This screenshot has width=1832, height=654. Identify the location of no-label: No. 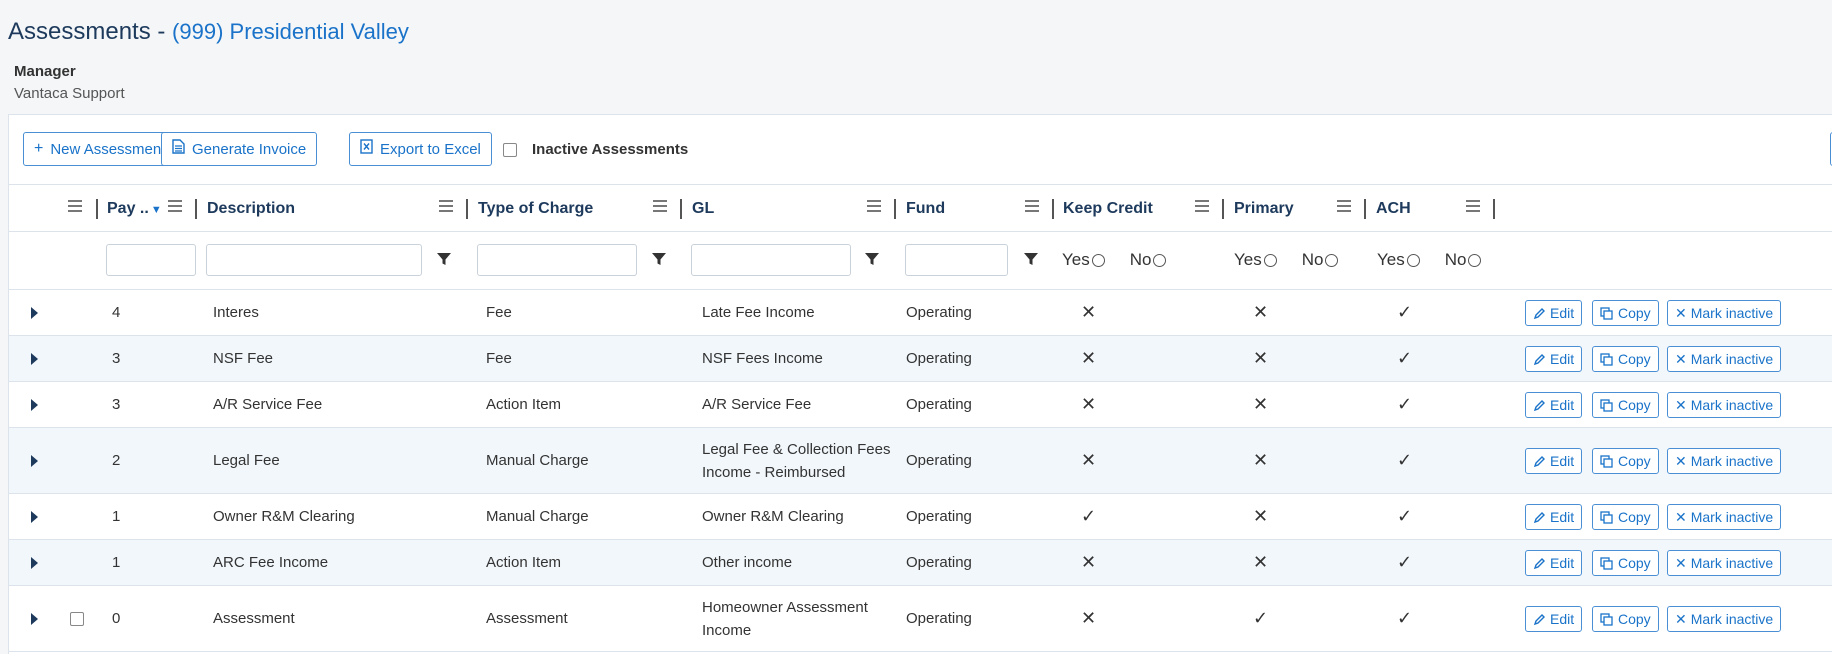
(1455, 259).